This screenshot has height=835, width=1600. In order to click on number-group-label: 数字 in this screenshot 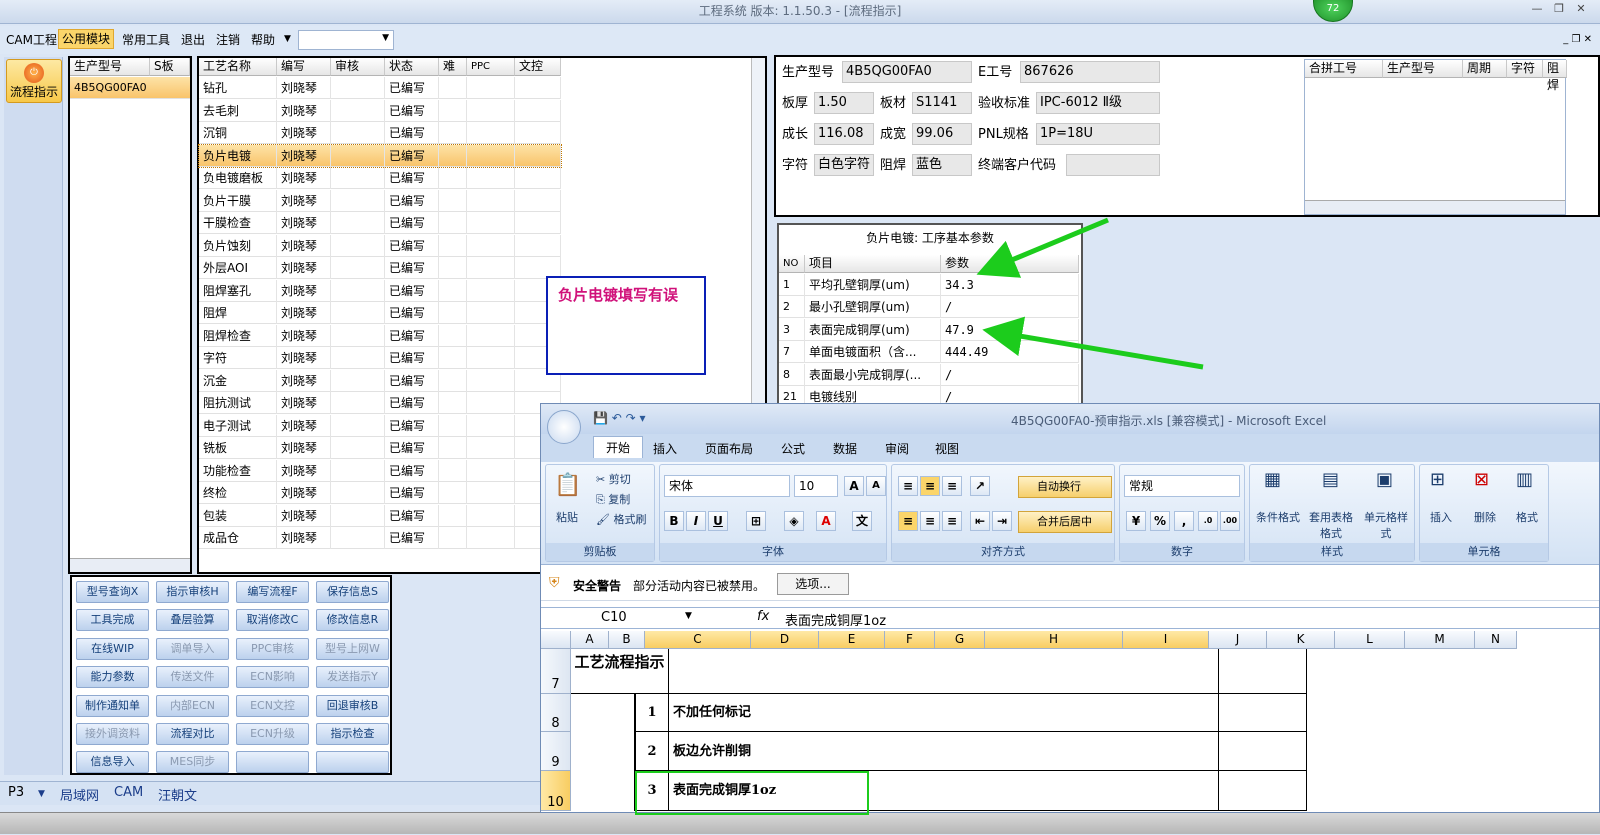, I will do `click(1182, 552)`.